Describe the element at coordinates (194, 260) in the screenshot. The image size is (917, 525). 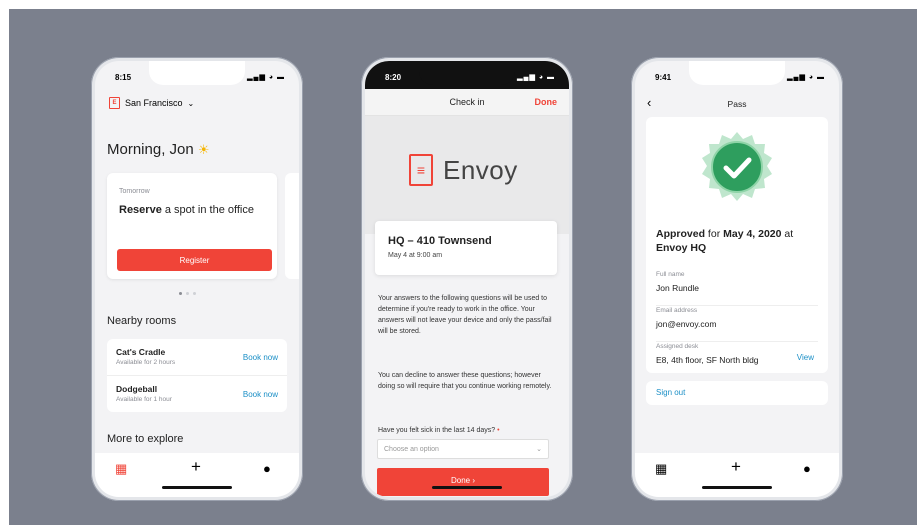
I see `register-button: Register` at that location.